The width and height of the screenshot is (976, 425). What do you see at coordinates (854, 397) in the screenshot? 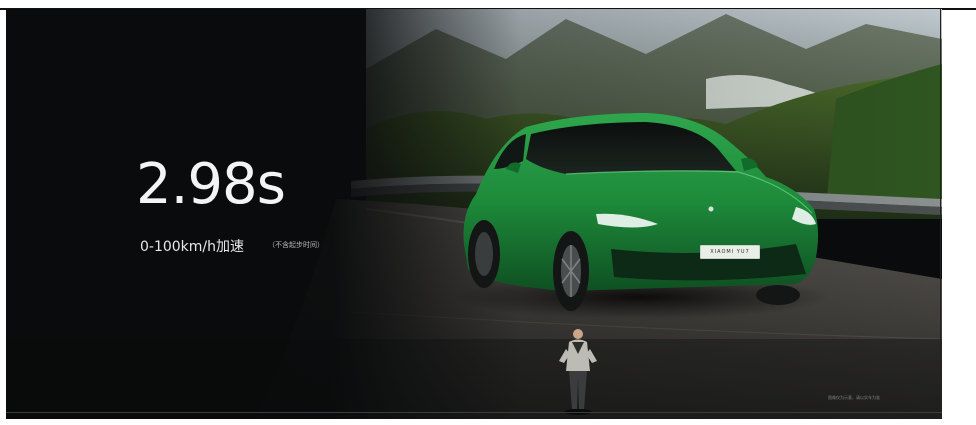
I see `image-disclaimer: 图像仅为示意，请以实车为准` at bounding box center [854, 397].